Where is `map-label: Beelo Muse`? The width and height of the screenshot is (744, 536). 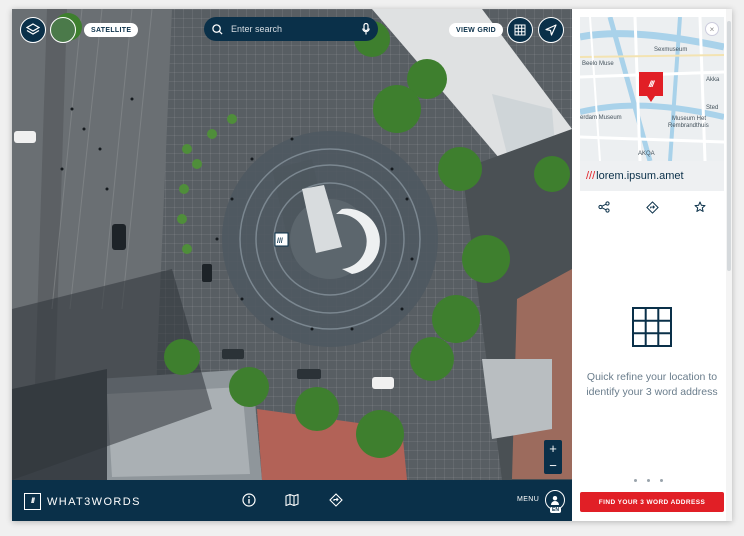 map-label: Beelo Muse is located at coordinates (598, 64).